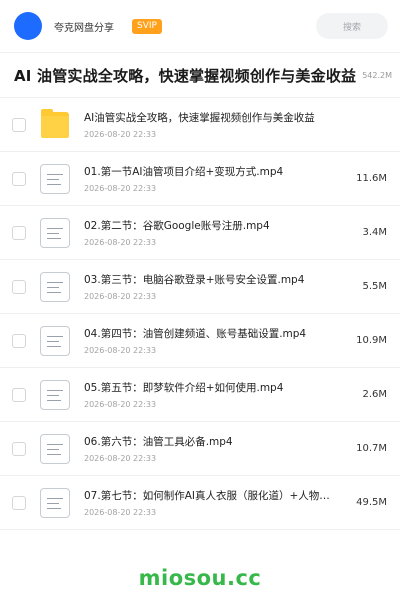  I want to click on file-size: 11.6M, so click(371, 178).